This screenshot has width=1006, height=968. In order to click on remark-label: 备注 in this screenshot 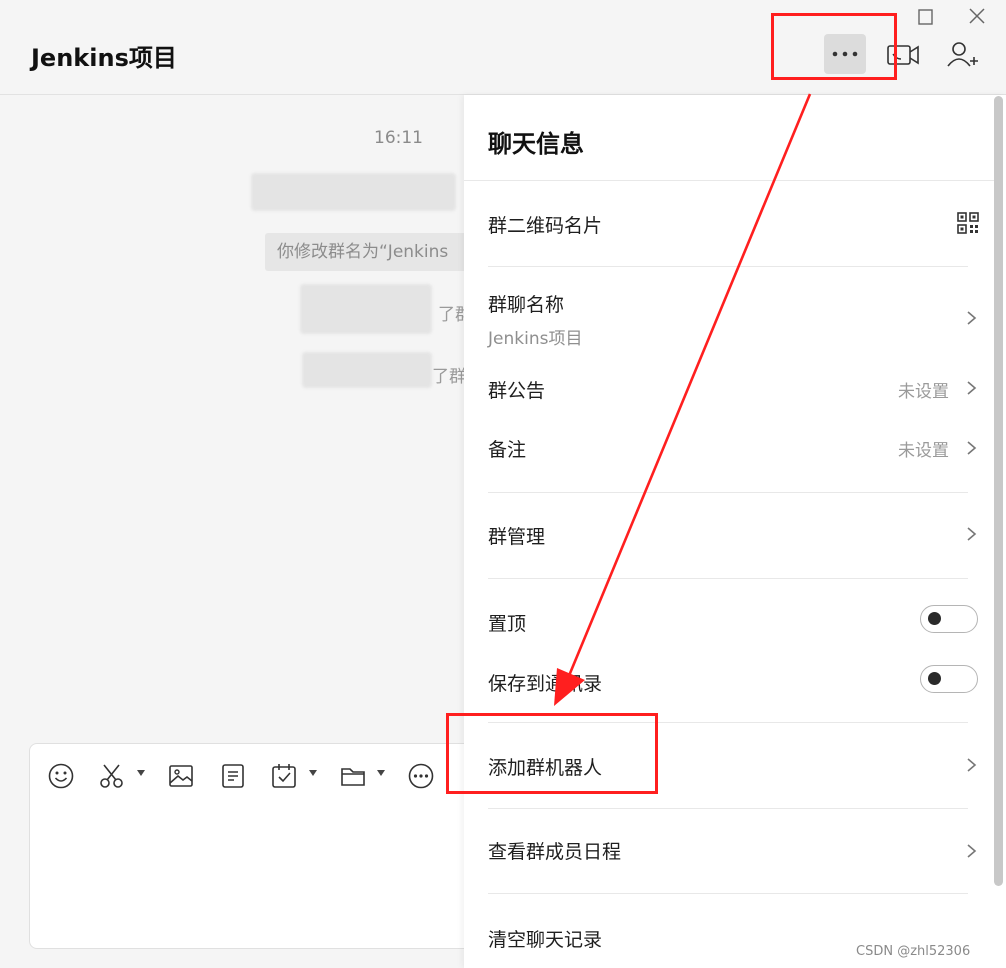, I will do `click(507, 450)`.